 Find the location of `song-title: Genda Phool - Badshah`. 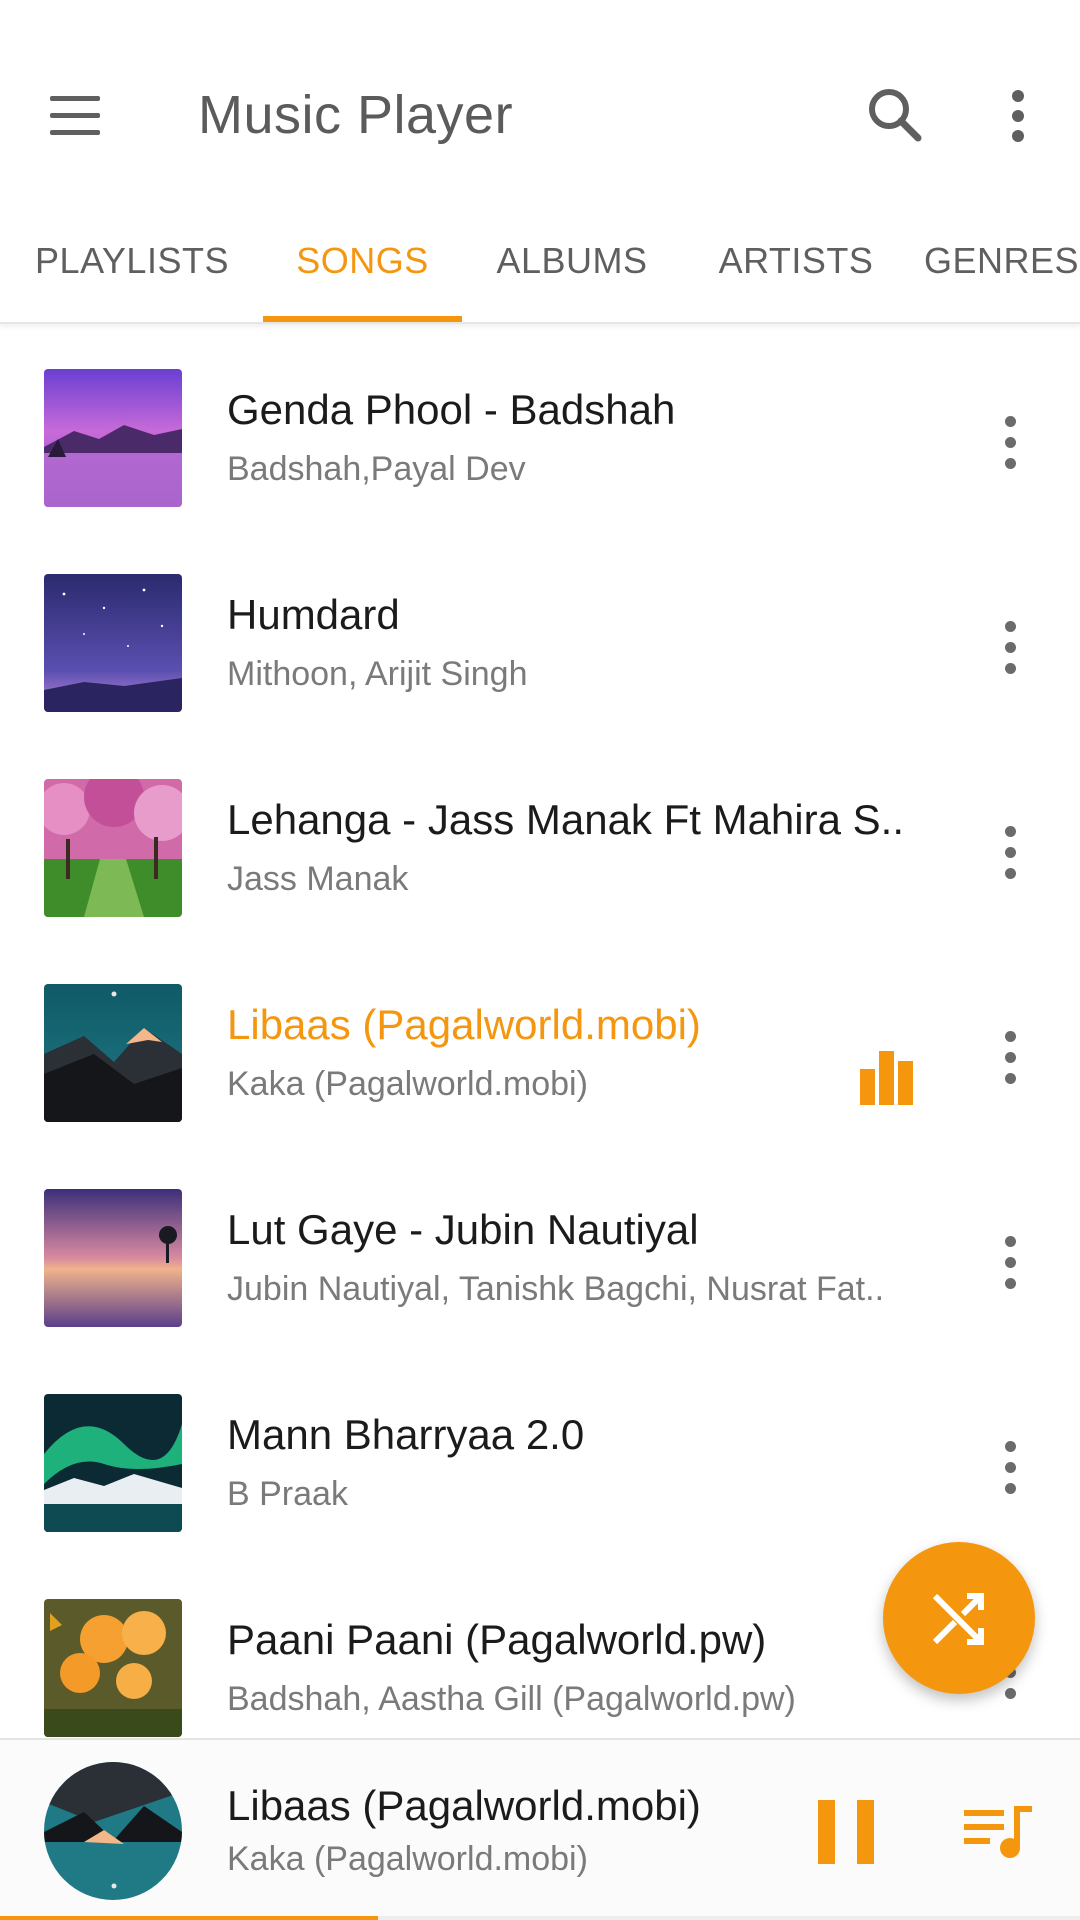

song-title: Genda Phool - Badshah is located at coordinates (451, 409).